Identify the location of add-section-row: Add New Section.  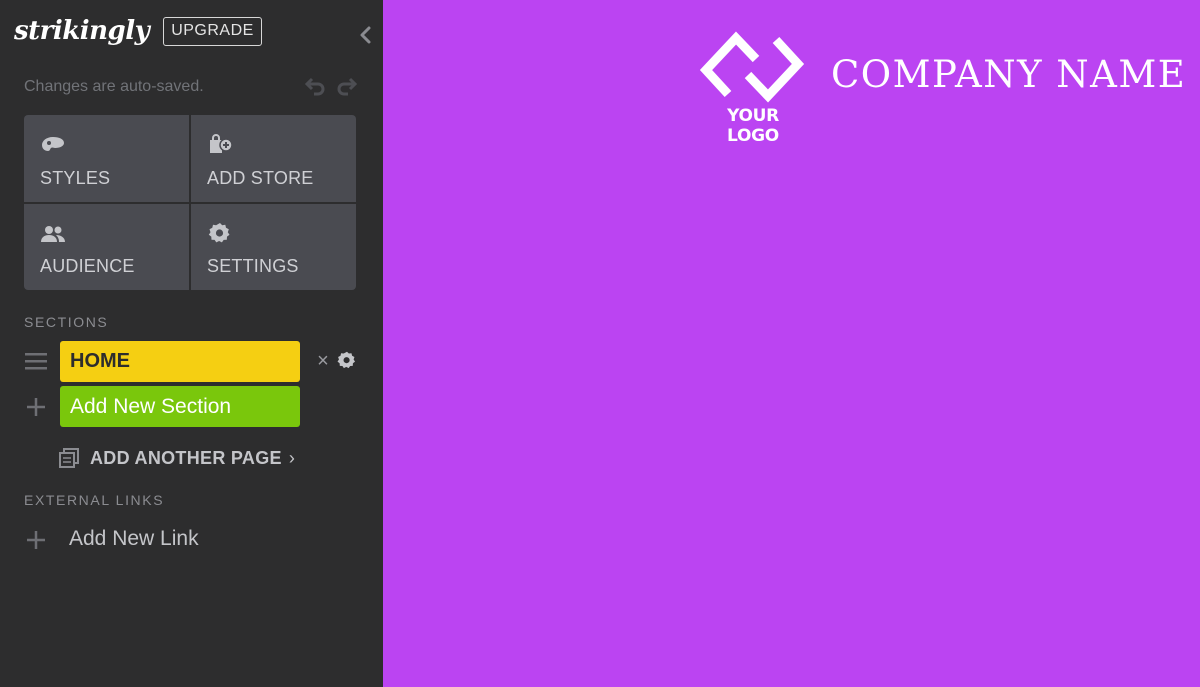
(164, 406).